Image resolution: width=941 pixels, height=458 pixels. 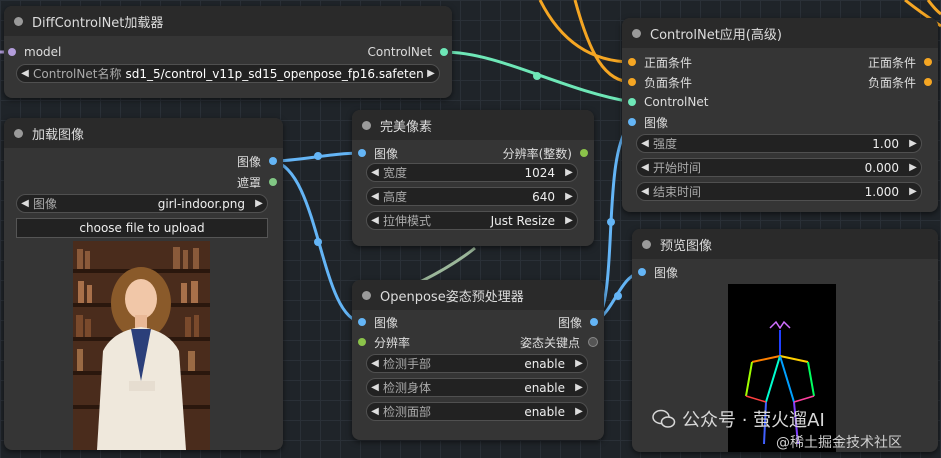 I want to click on detect-body-toggle: ◀ 检测身体 enable ▶, so click(x=477, y=387).